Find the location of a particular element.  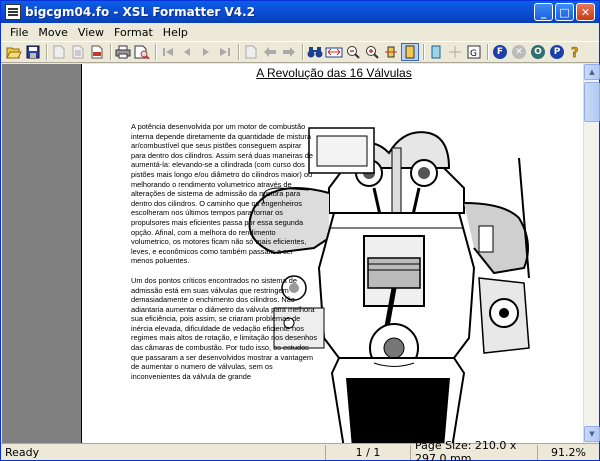

binoculars-icon is located at coordinates (315, 52).